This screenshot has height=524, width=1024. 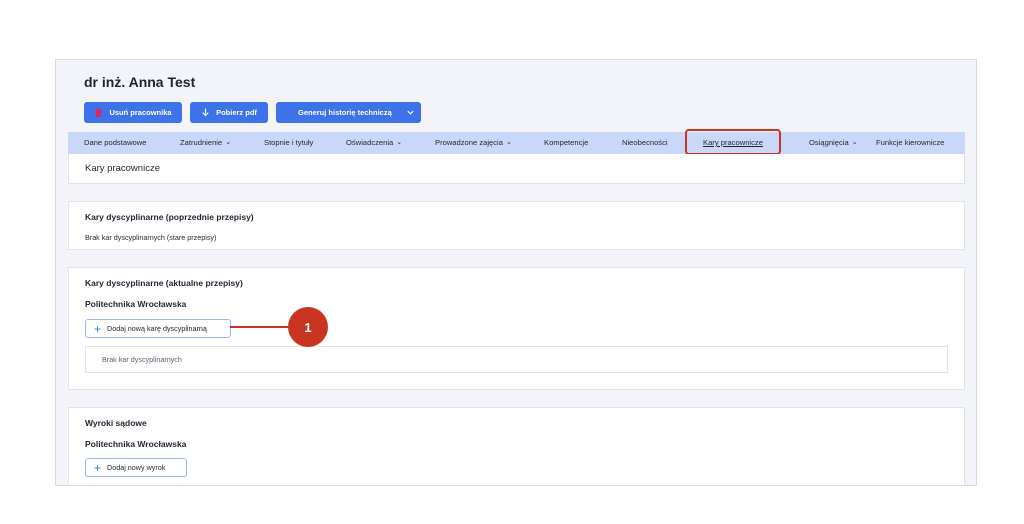 I want to click on current-rules-institution: Politechnika Wrocławska, so click(x=136, y=304).